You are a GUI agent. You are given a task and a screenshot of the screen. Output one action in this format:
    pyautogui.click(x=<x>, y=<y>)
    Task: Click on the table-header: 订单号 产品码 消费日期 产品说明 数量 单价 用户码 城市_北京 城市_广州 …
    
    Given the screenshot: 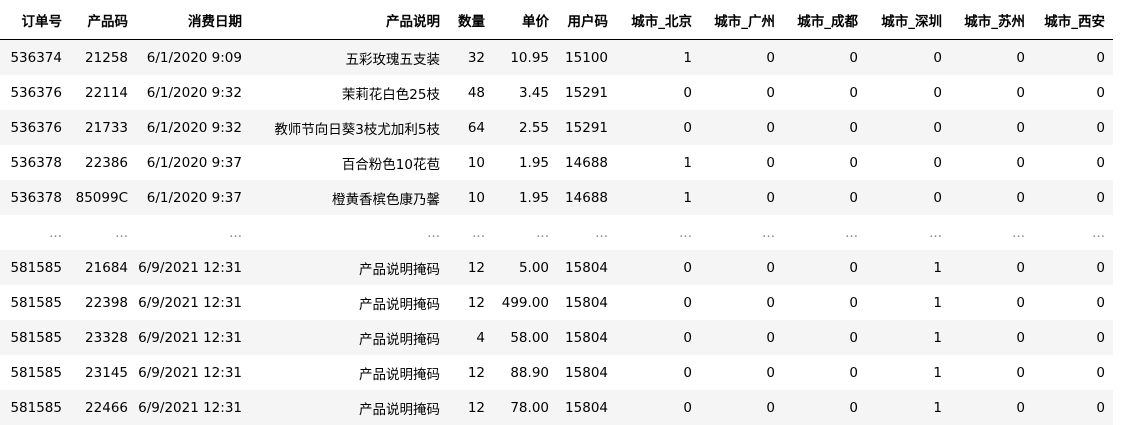 What is the action you would take?
    pyautogui.click(x=556, y=20)
    